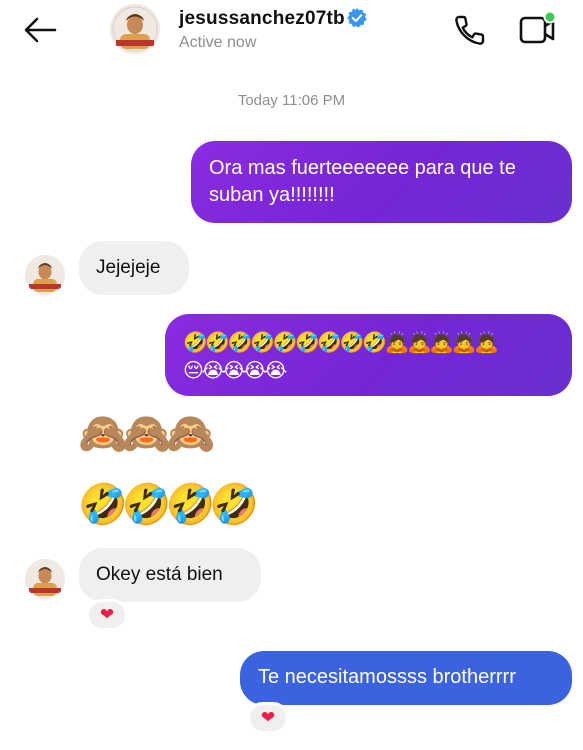  I want to click on emoji-line-1: 🤣🤣🤣🤣🤣🤣🤣🤣🤣🙇🙇🙇🙇🙇, so click(341, 342).